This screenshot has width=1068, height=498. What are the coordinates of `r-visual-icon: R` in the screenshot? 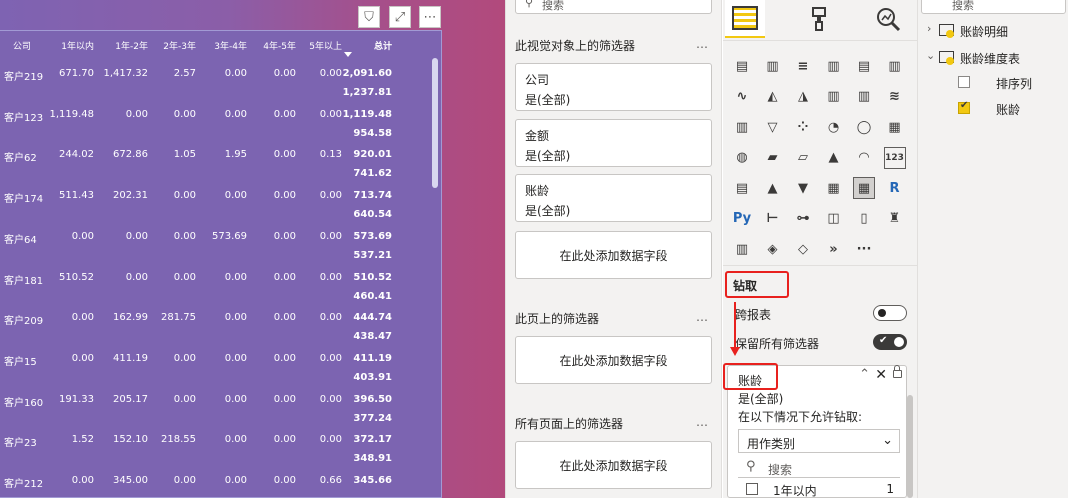 It's located at (895, 188).